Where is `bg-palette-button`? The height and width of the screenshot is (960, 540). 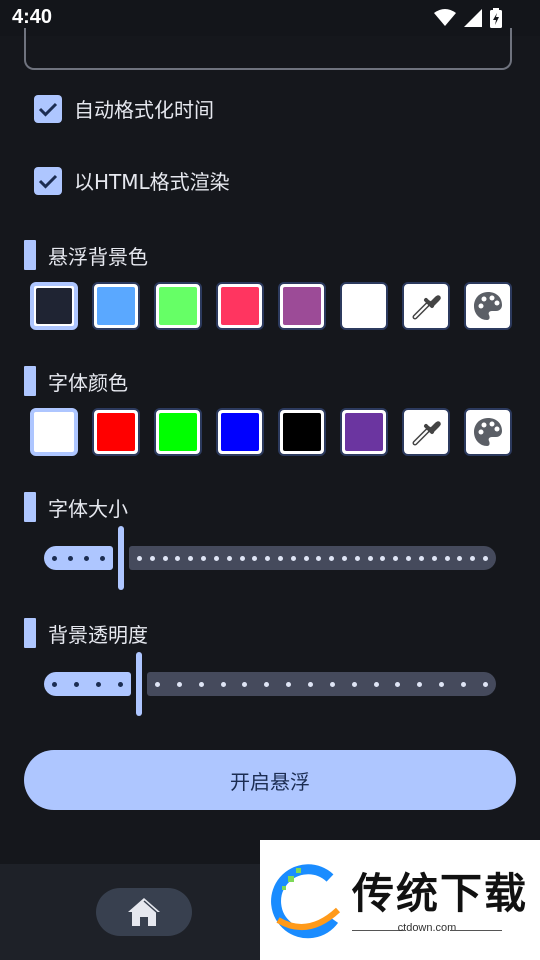 bg-palette-button is located at coordinates (488, 306).